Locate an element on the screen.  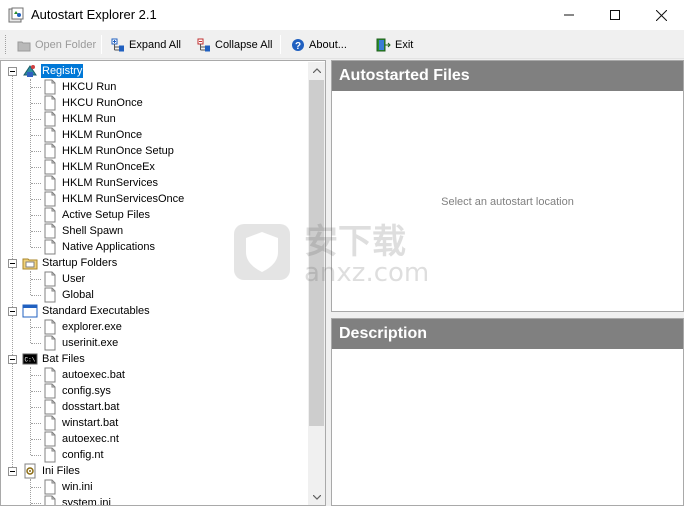
command-prompt-icon: C:\ is located at coordinates (30, 359).